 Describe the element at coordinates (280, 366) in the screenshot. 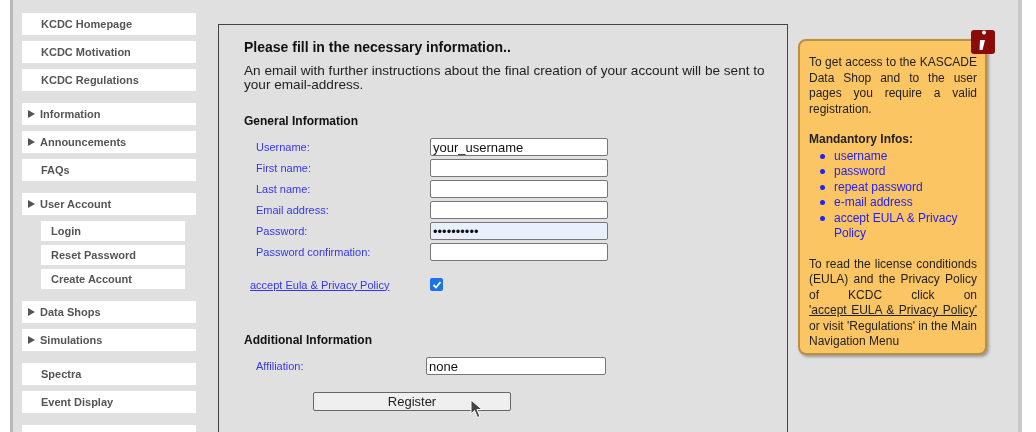

I see `field-label: Affiliation:` at that location.